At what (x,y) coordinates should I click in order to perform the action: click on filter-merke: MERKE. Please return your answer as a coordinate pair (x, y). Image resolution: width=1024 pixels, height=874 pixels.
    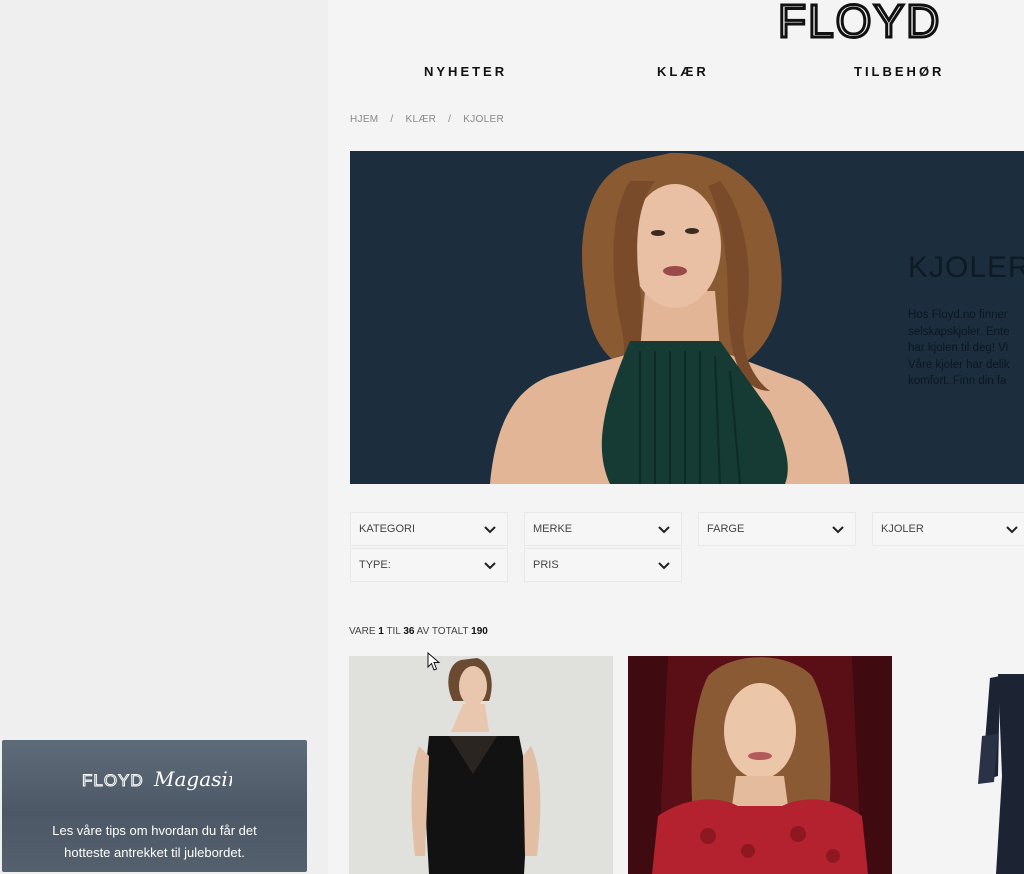
    Looking at the image, I should click on (603, 529).